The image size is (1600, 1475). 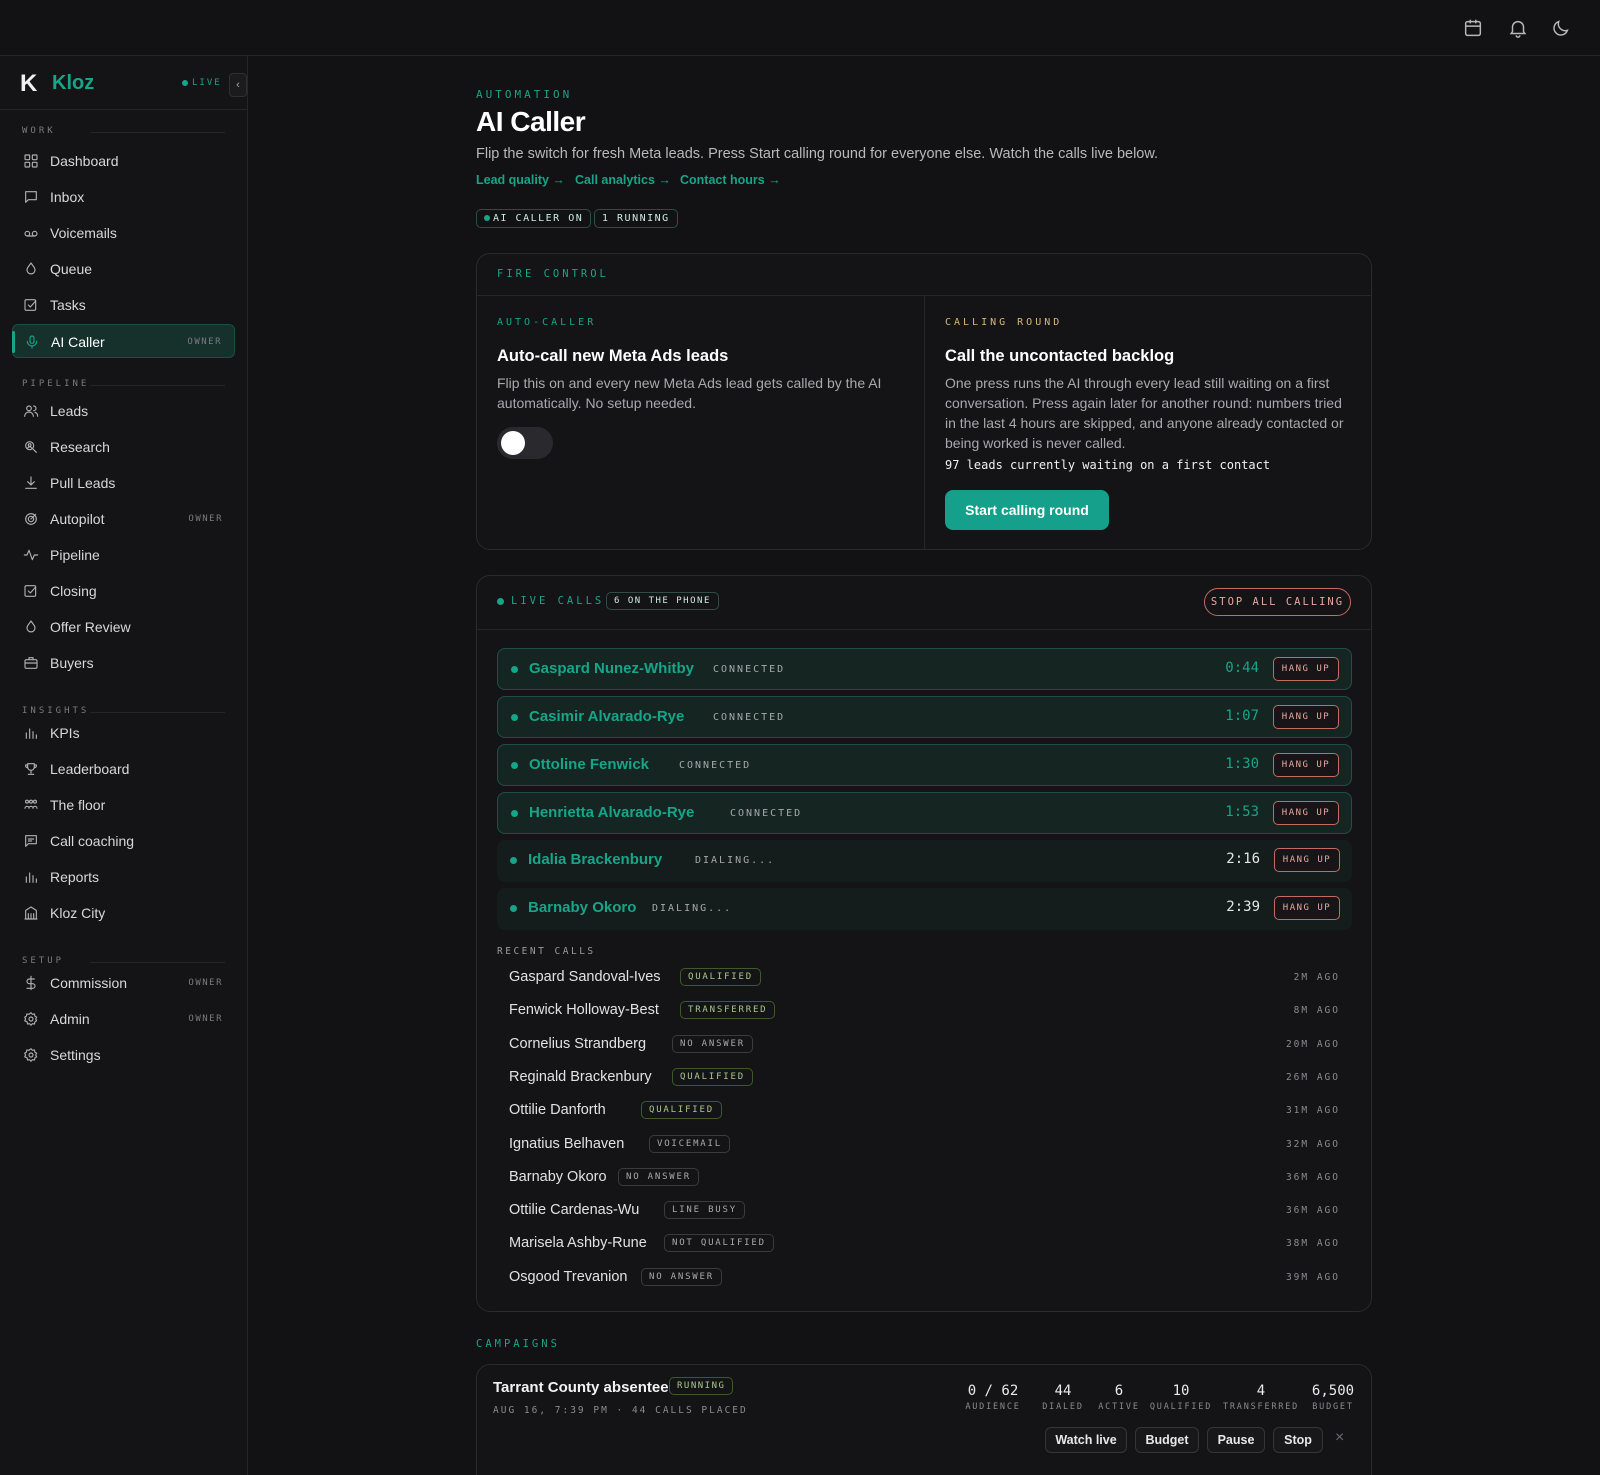 What do you see at coordinates (123, 519) in the screenshot?
I see `sidebar-item-autopilot: Autopilot OWNER` at bounding box center [123, 519].